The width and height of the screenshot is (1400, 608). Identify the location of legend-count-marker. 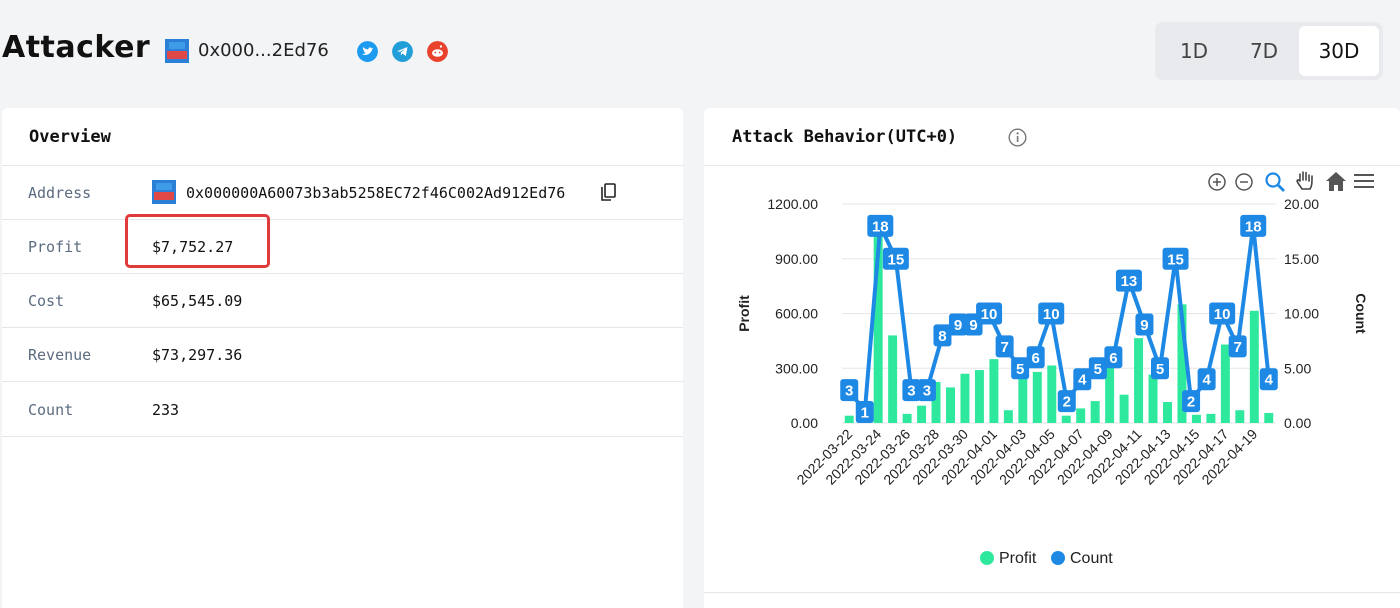
(1058, 558).